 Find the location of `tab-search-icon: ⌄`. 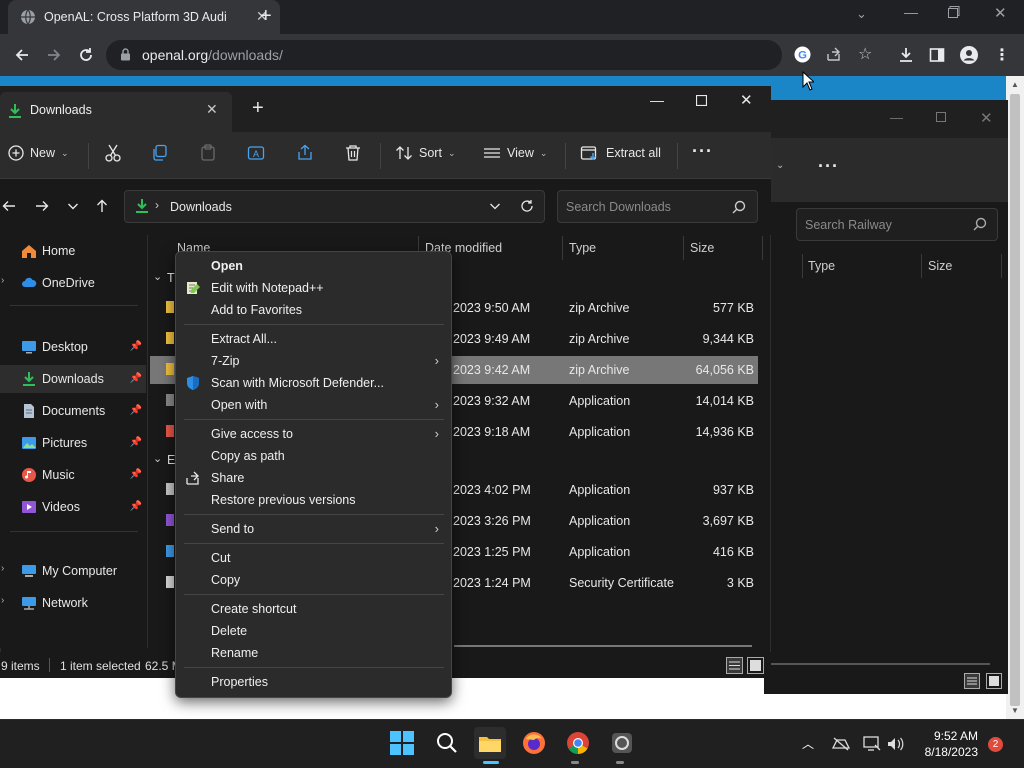

tab-search-icon: ⌄ is located at coordinates (861, 14).